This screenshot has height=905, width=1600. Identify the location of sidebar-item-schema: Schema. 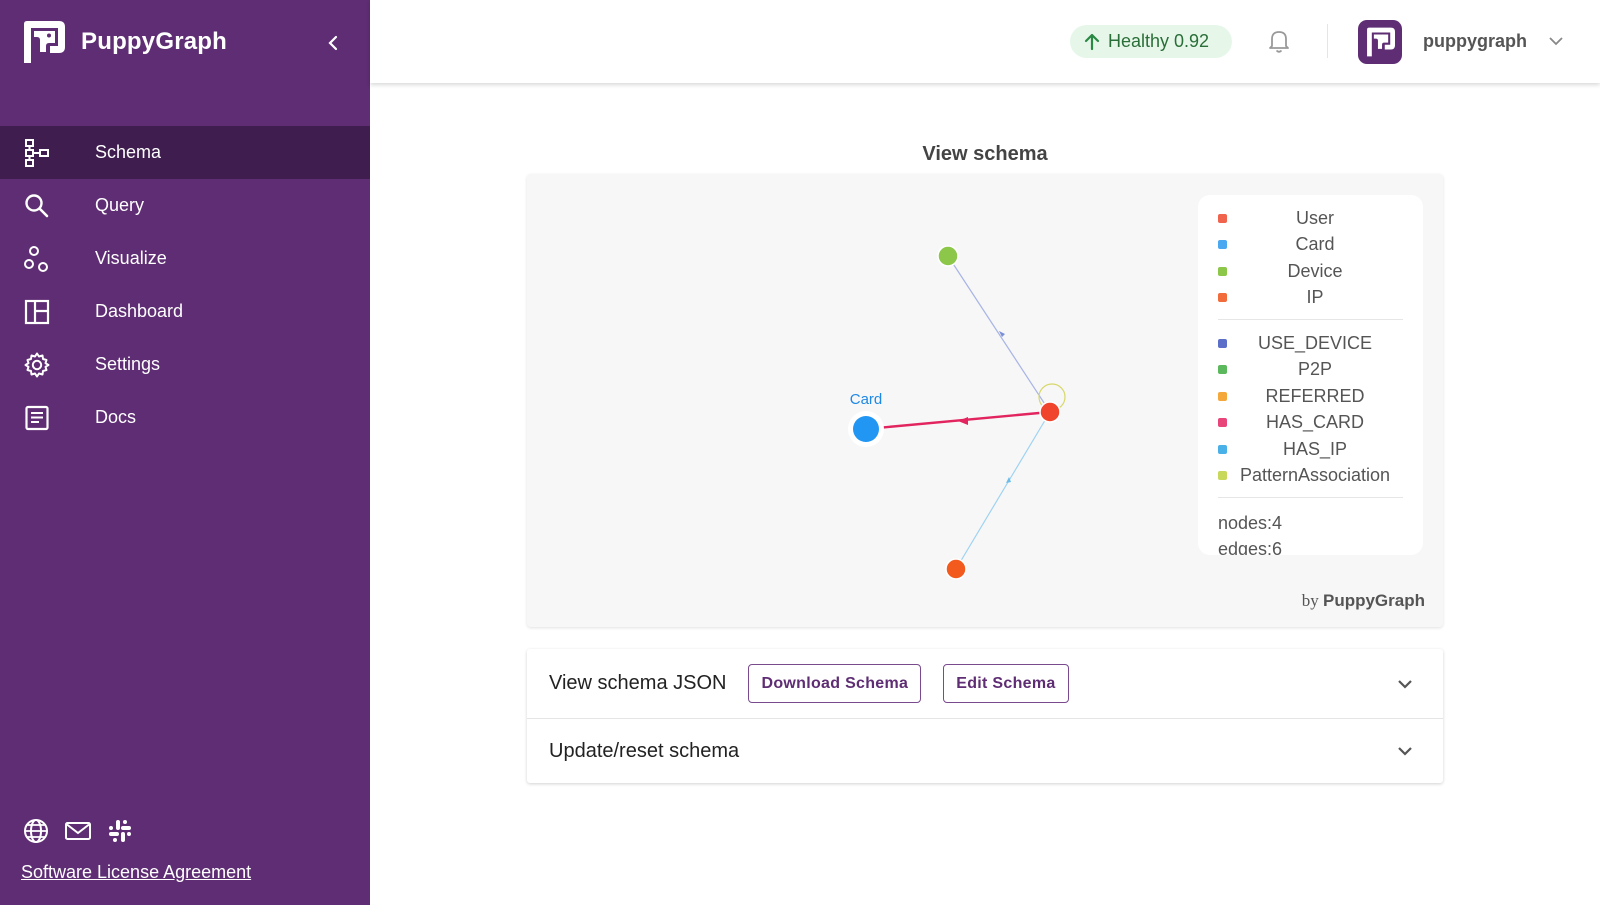
(185, 152).